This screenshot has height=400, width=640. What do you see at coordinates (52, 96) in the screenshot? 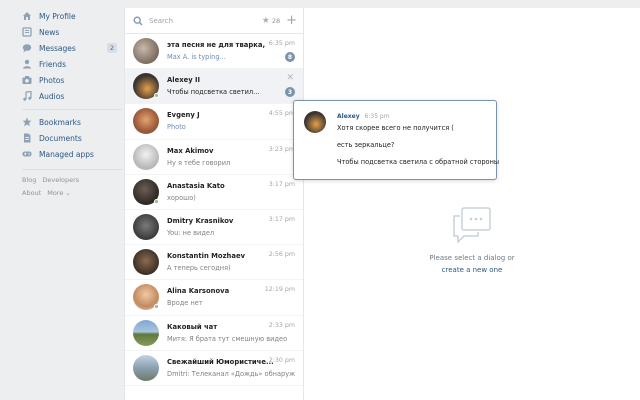
I see `nav-label: Audios` at bounding box center [52, 96].